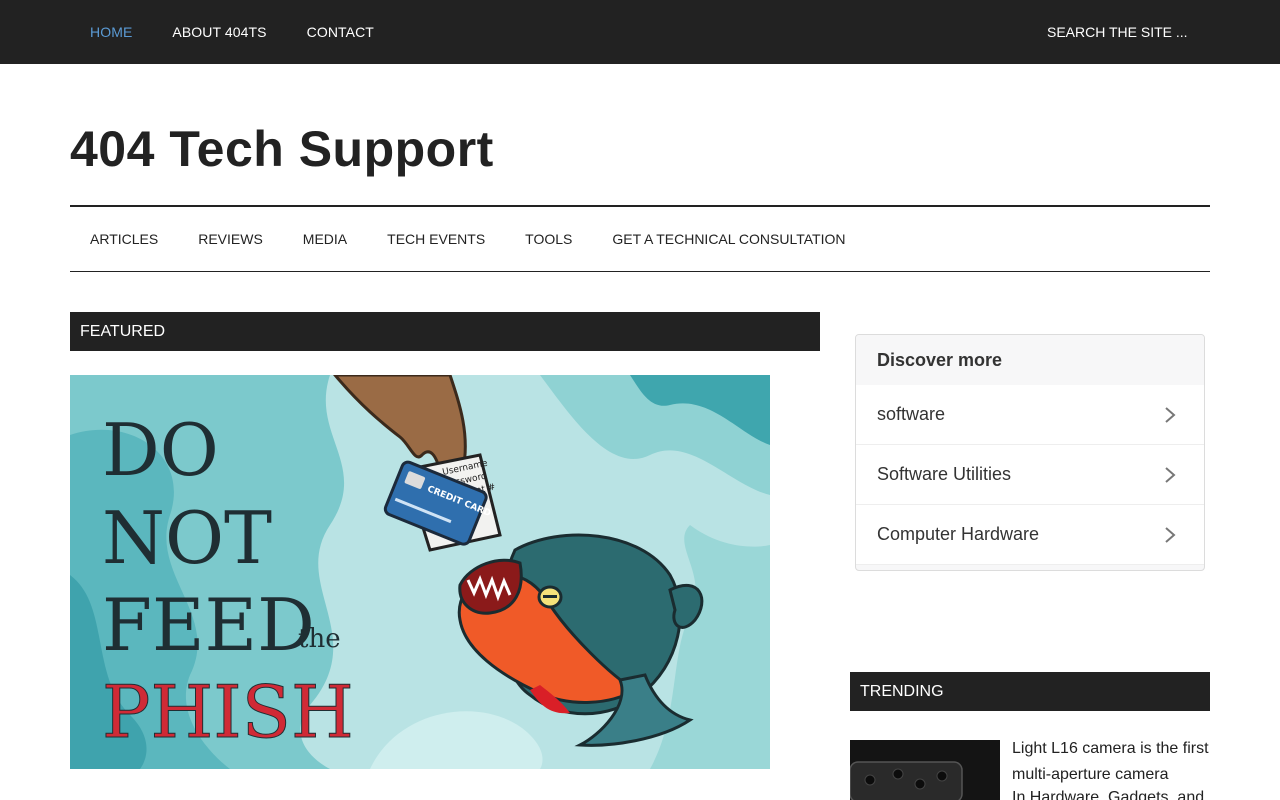 This screenshot has width=1280, height=800. I want to click on image-text-feed: FEED, so click(208, 625).